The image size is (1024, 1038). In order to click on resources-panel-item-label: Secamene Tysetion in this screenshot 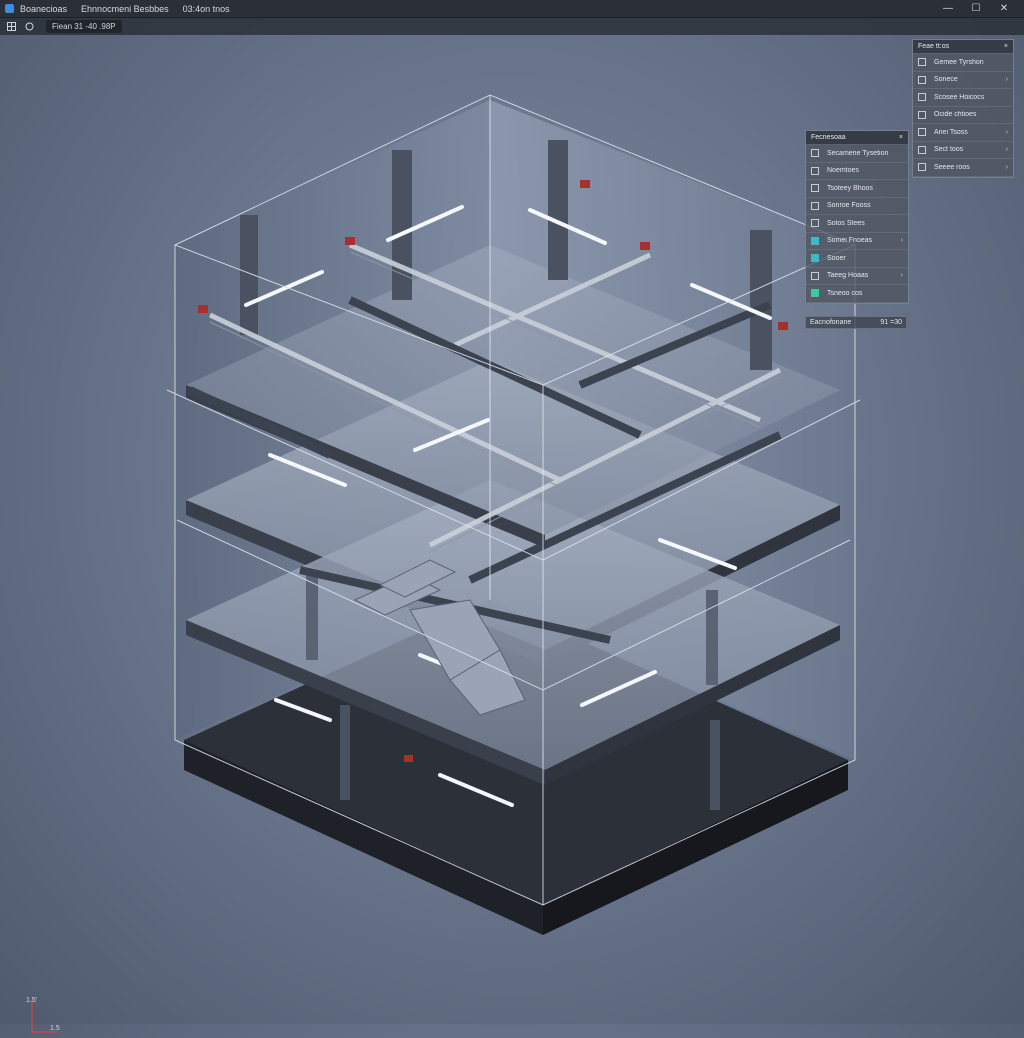, I will do `click(858, 153)`.